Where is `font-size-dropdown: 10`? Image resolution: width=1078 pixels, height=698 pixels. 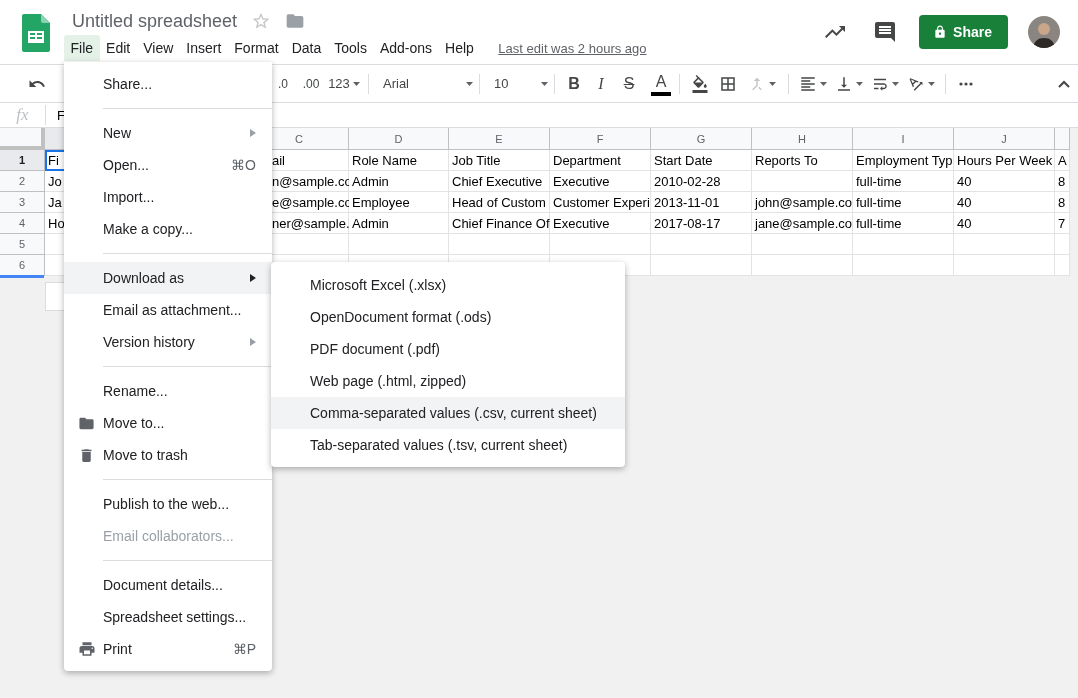
font-size-dropdown: 10 is located at coordinates (517, 83).